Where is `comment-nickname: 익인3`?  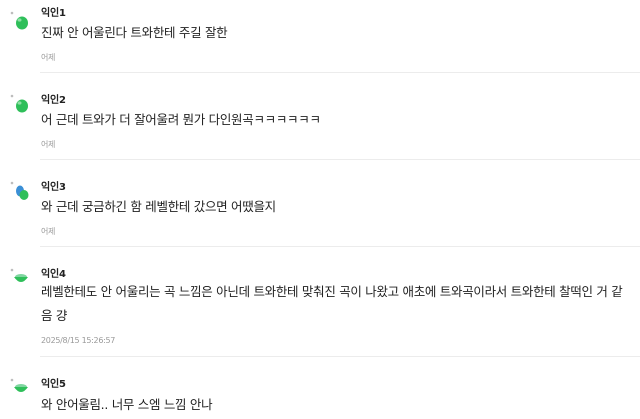 comment-nickname: 익인3 is located at coordinates (53, 185).